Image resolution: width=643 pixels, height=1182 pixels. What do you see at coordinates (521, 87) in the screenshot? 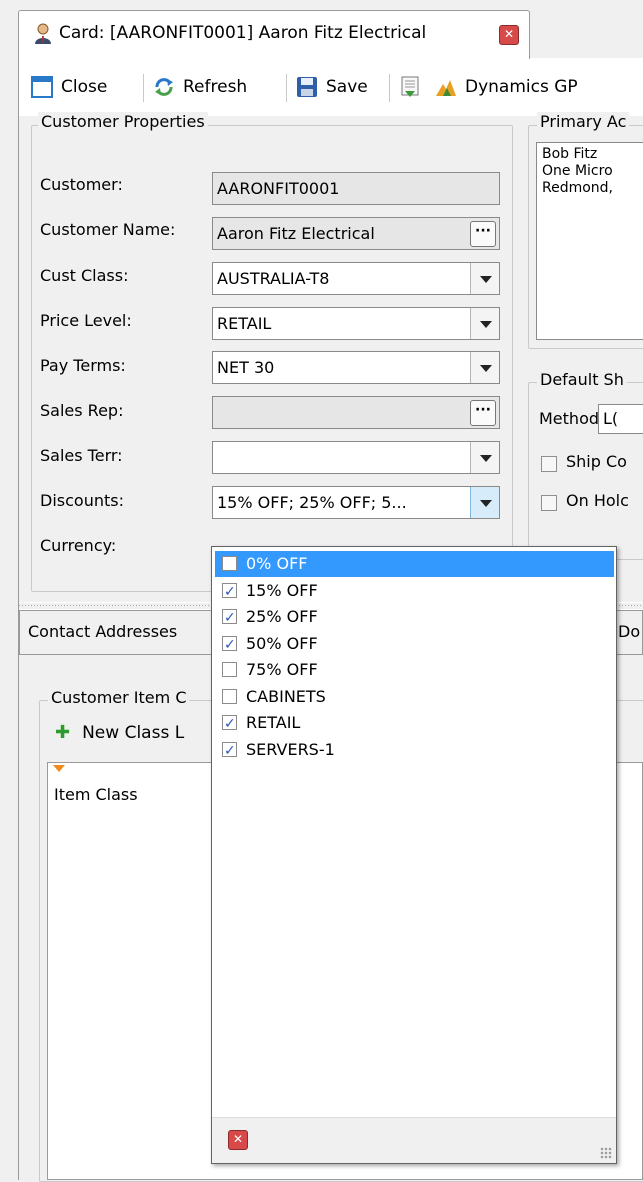
I see `dynamics-gp-label: Dynamics GP` at bounding box center [521, 87].